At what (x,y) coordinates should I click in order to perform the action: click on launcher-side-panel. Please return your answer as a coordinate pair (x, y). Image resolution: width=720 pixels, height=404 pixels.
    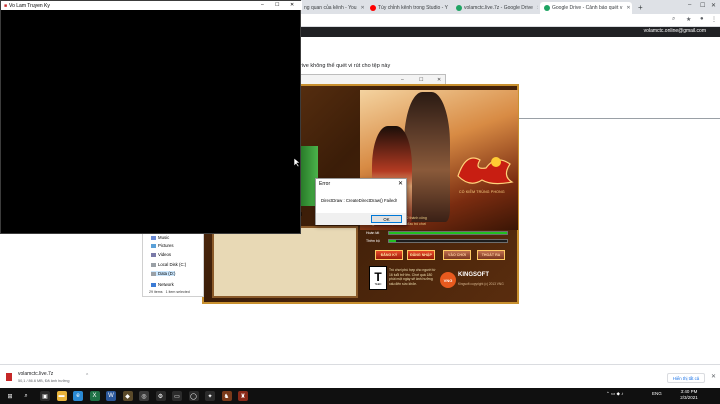
    Looking at the image, I should click on (285, 262).